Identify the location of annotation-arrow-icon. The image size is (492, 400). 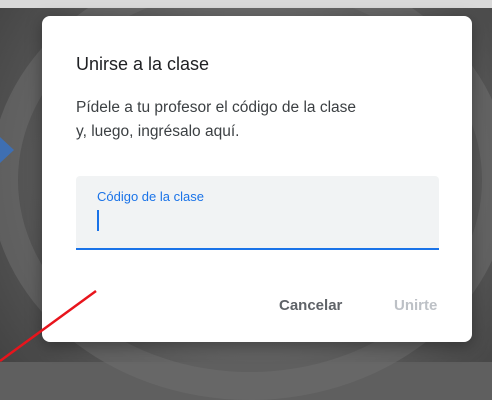
(7, 150).